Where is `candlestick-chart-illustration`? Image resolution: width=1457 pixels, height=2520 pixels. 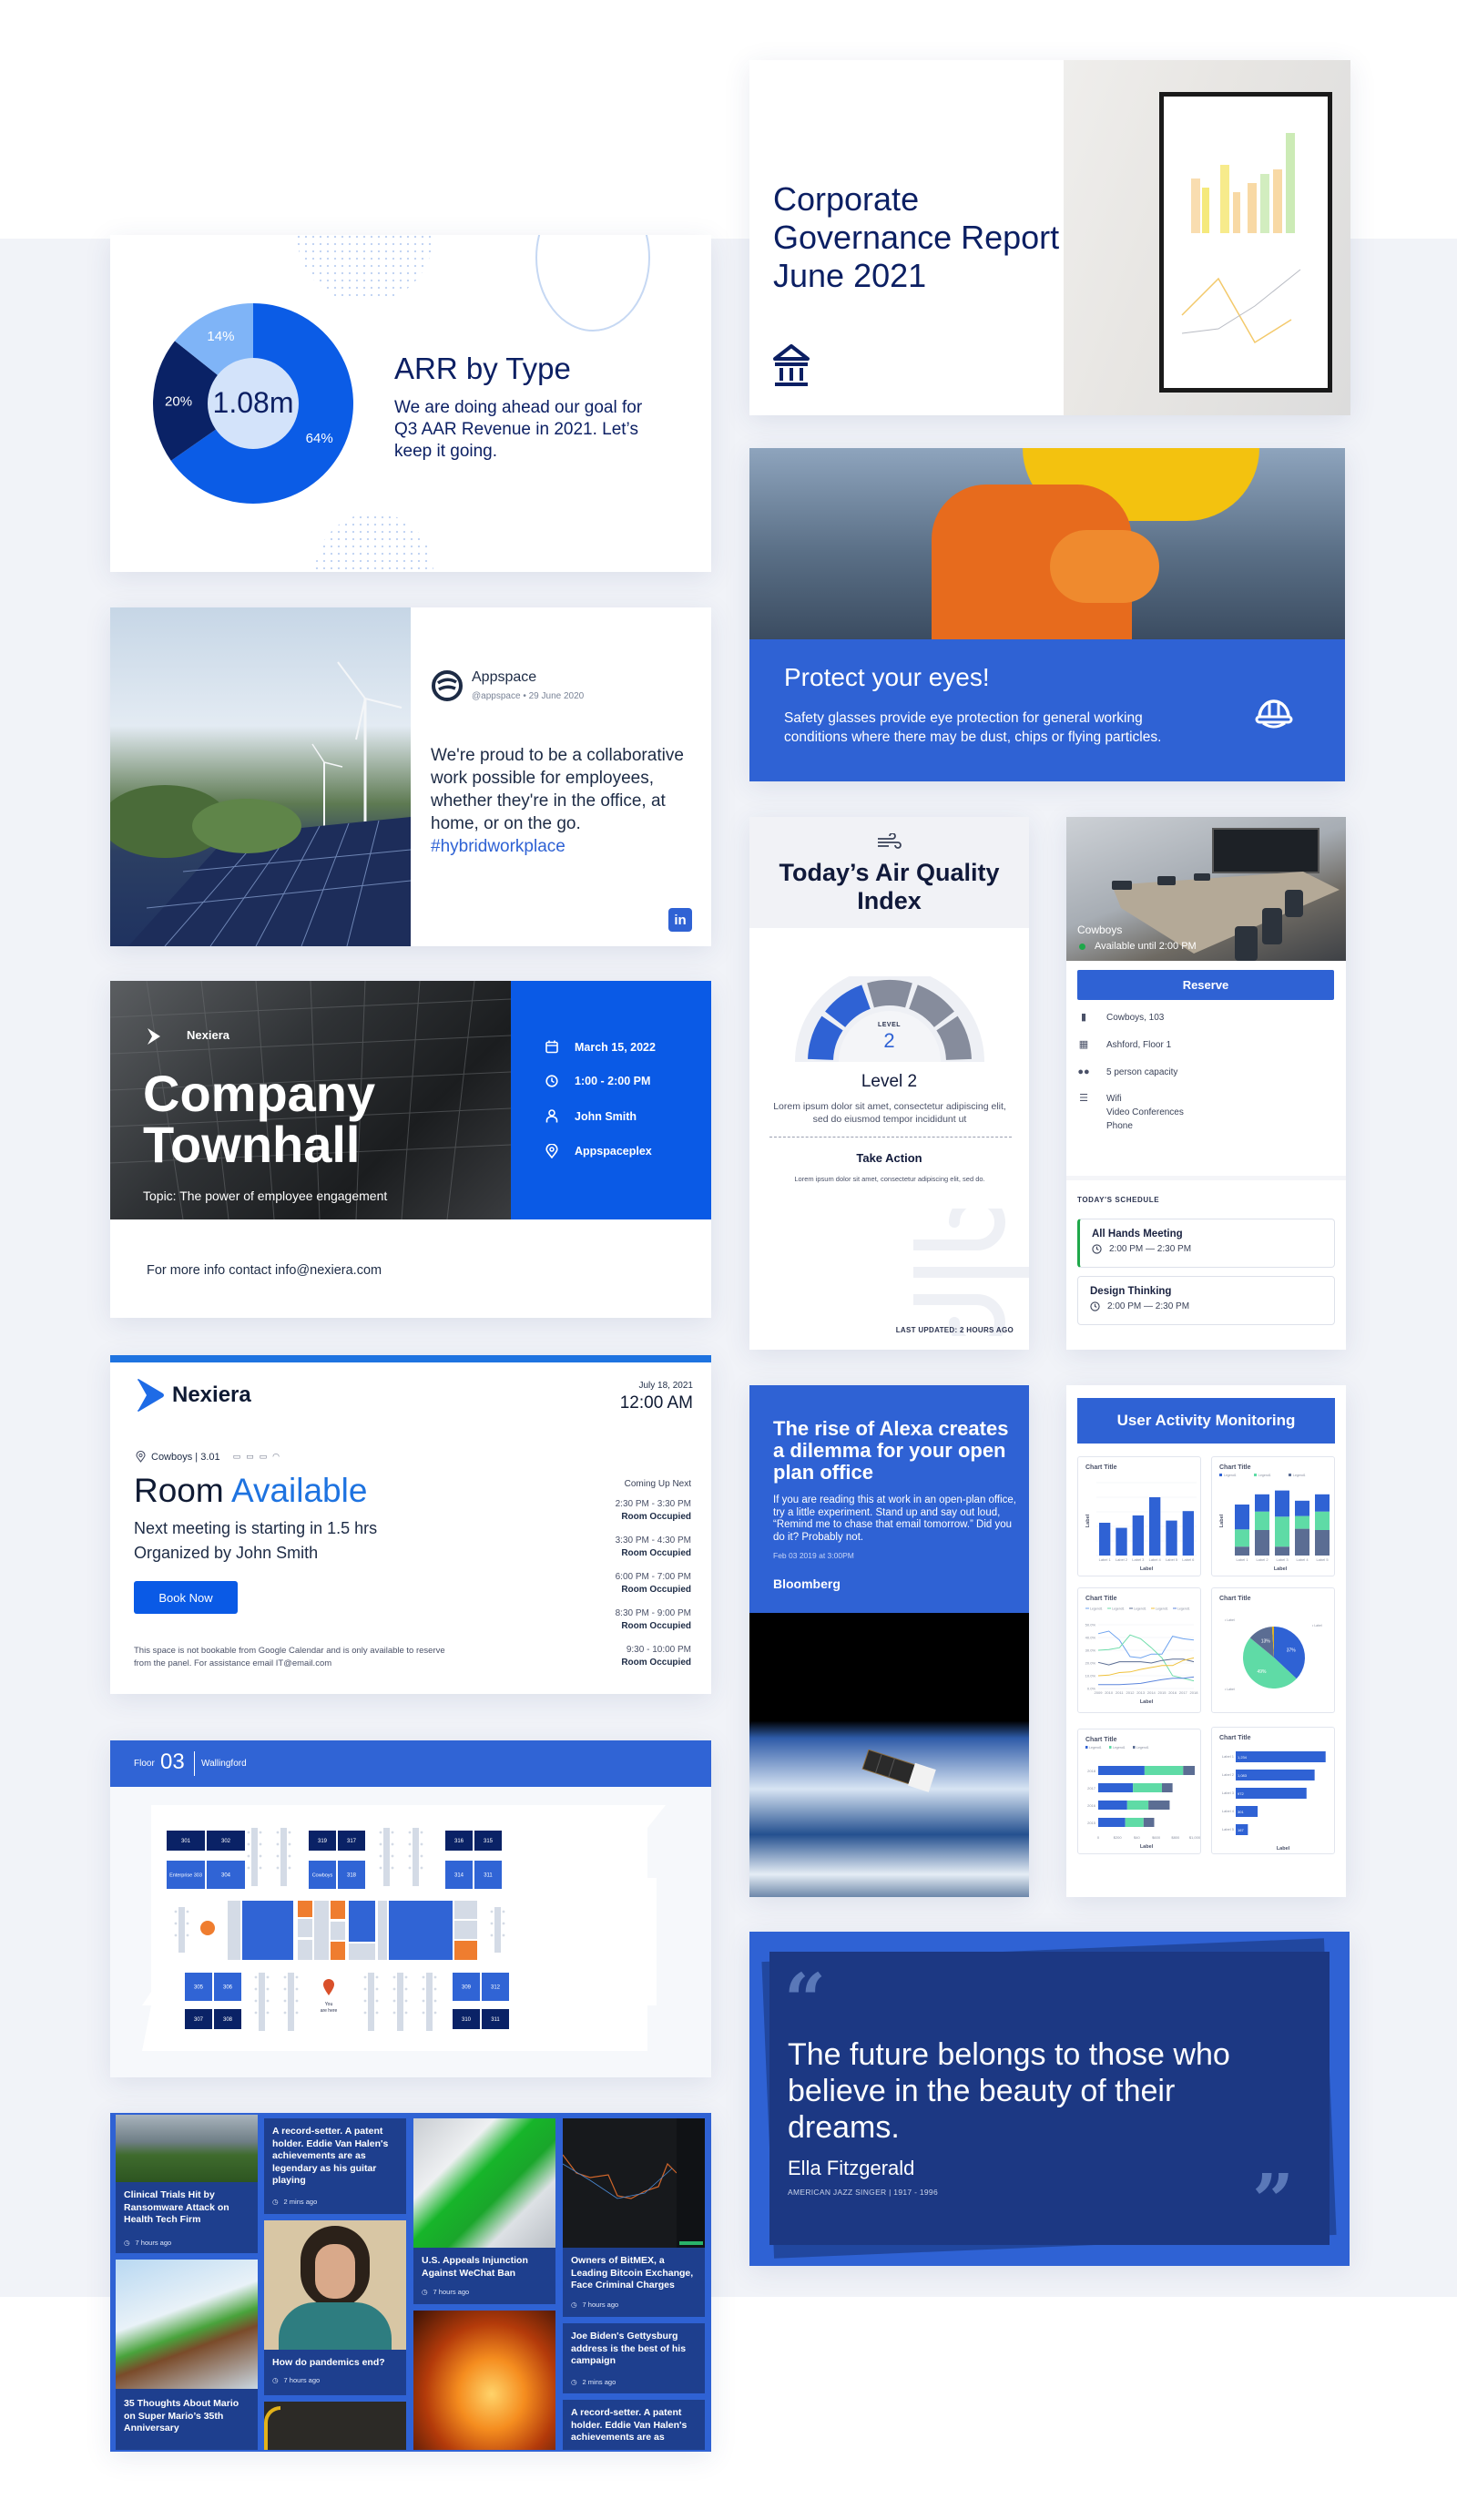 candlestick-chart-illustration is located at coordinates (634, 2183).